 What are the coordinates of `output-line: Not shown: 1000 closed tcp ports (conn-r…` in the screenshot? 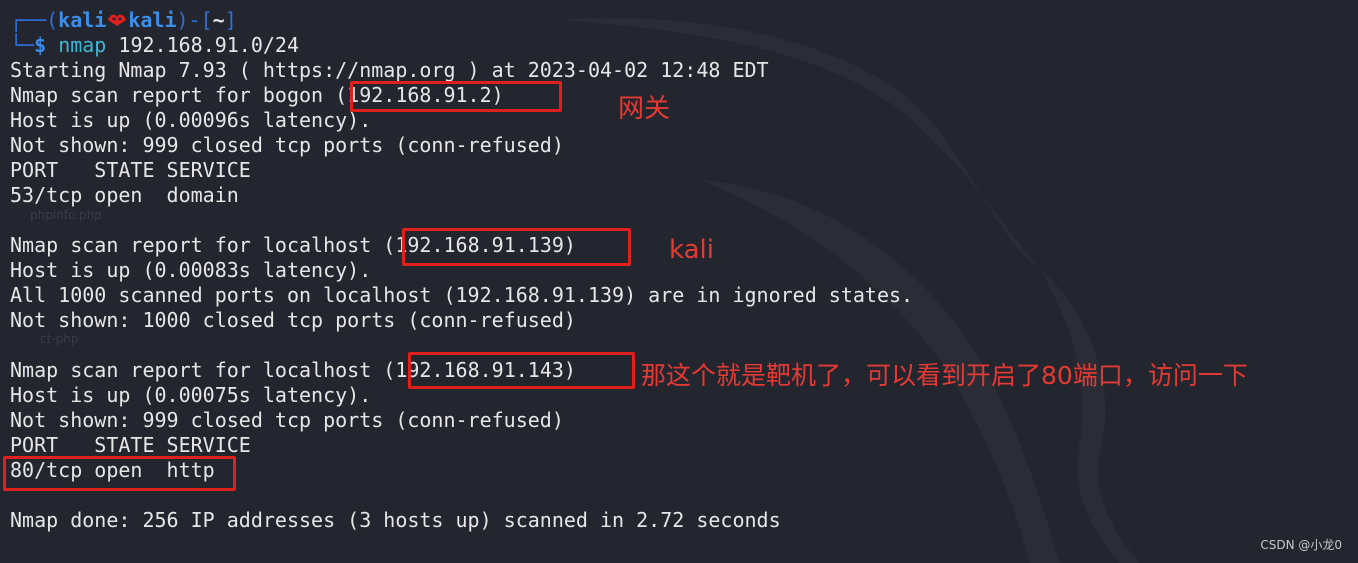 It's located at (293, 320).